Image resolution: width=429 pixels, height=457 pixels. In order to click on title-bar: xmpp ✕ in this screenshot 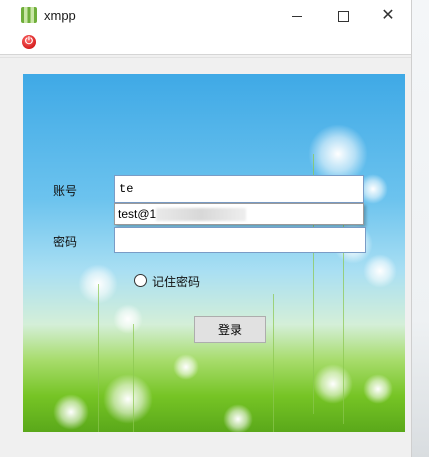, I will do `click(205, 16)`.